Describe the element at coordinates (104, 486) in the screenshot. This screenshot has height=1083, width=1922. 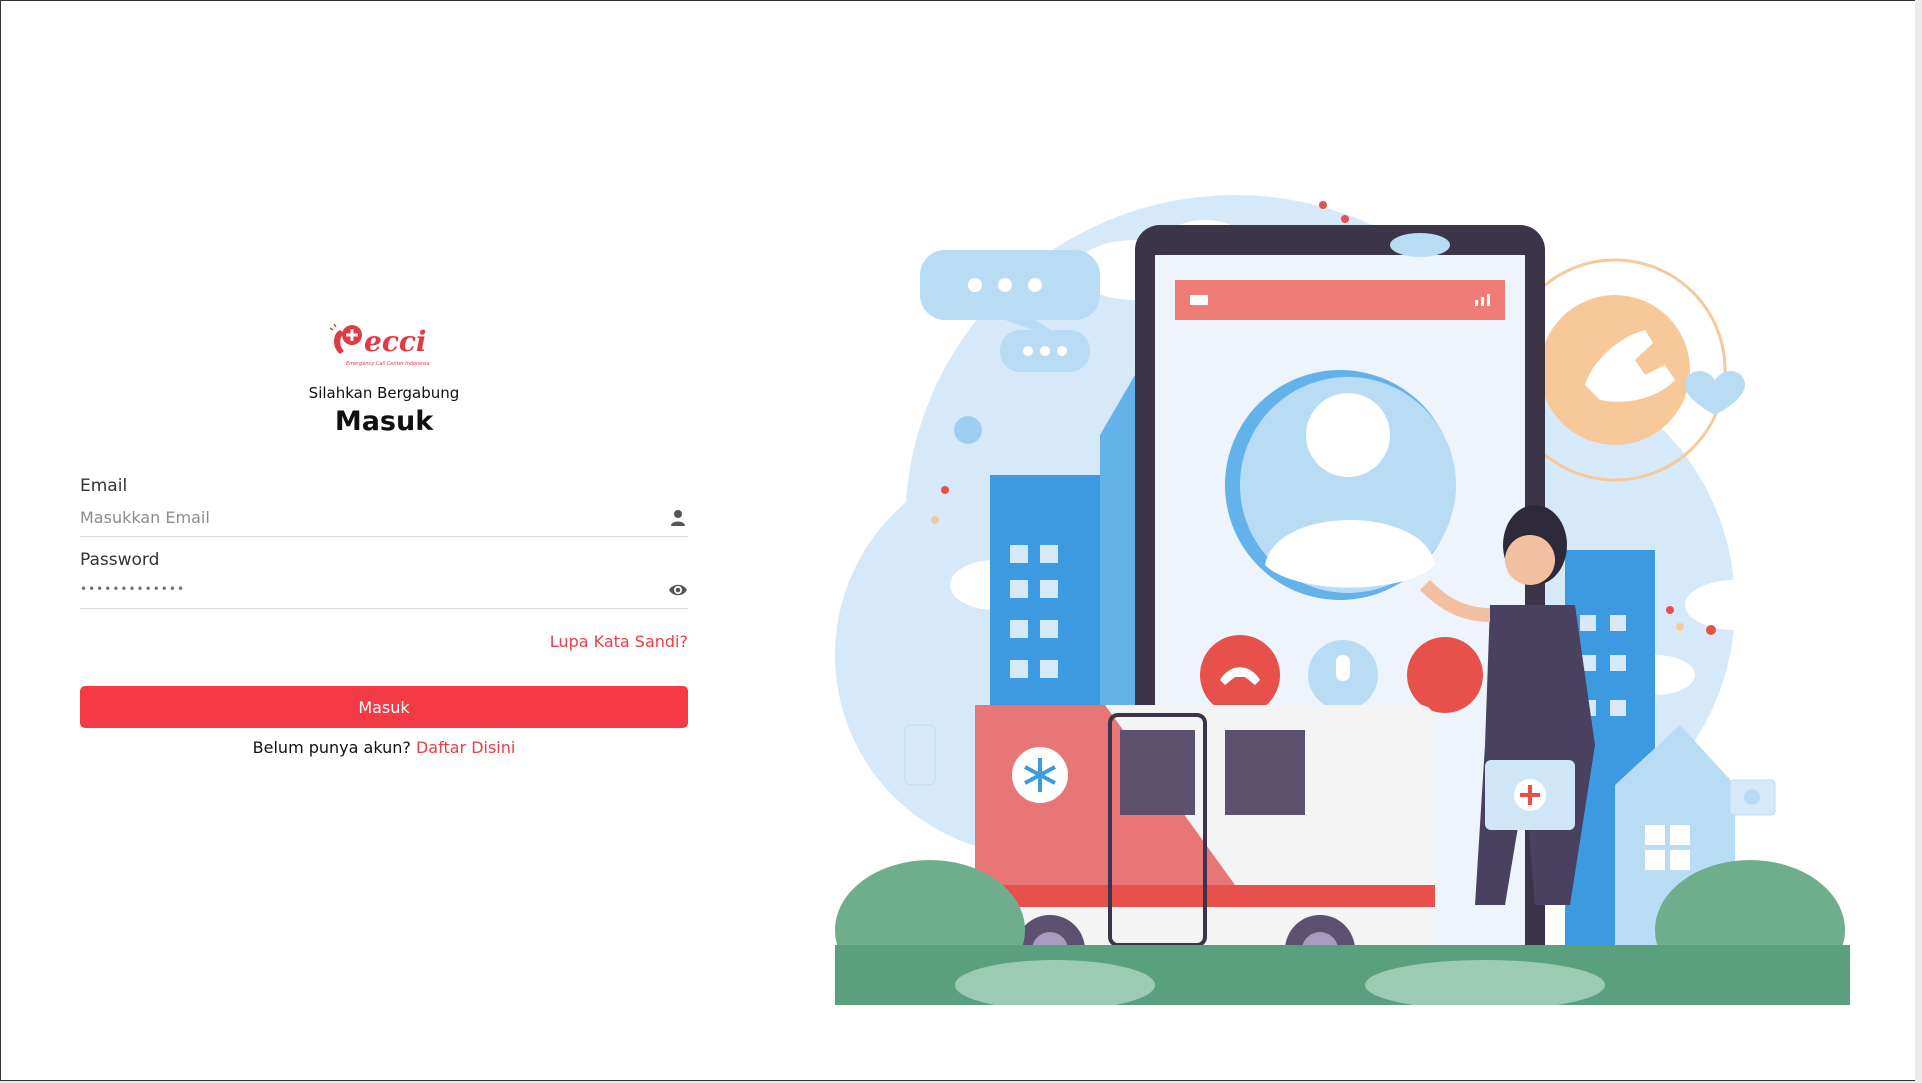
I see `email-label: Email` at that location.